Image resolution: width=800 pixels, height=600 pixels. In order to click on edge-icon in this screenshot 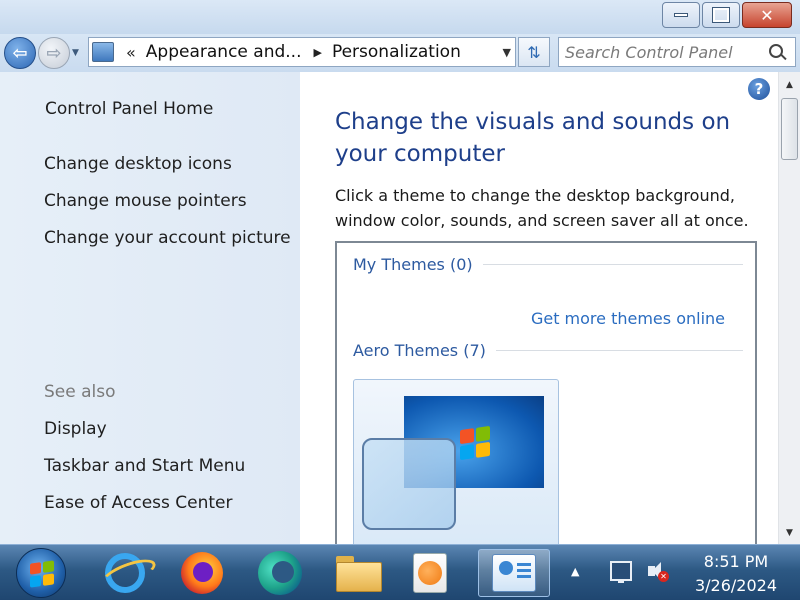, I will do `click(280, 573)`.